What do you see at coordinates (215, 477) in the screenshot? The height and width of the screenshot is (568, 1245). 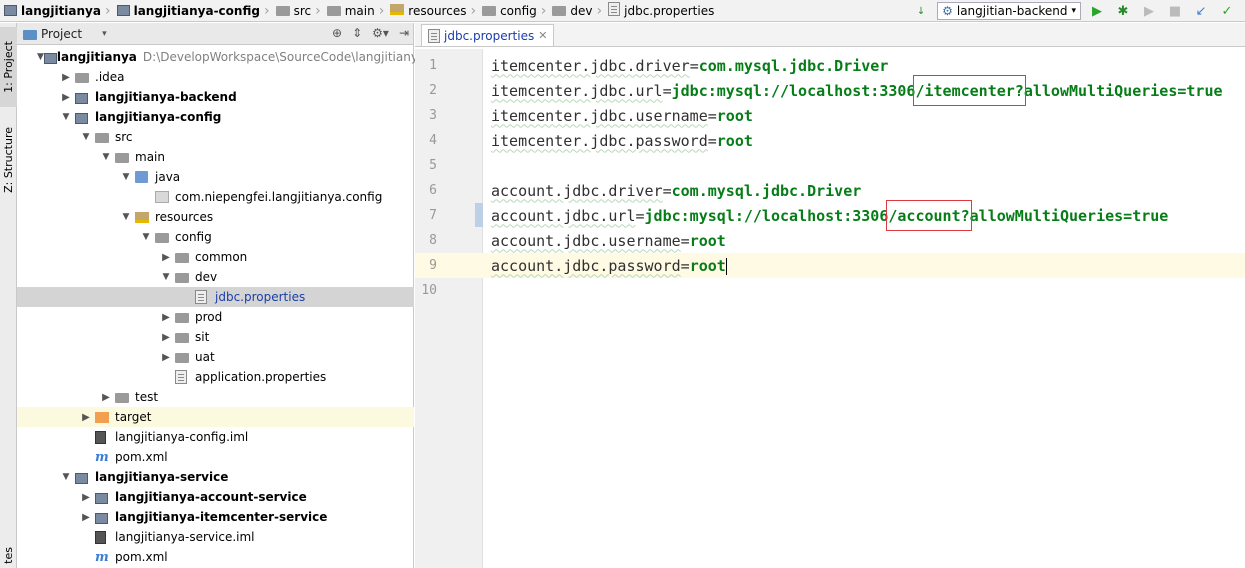 I see `tree-item: ▼ langjitianya-service` at bounding box center [215, 477].